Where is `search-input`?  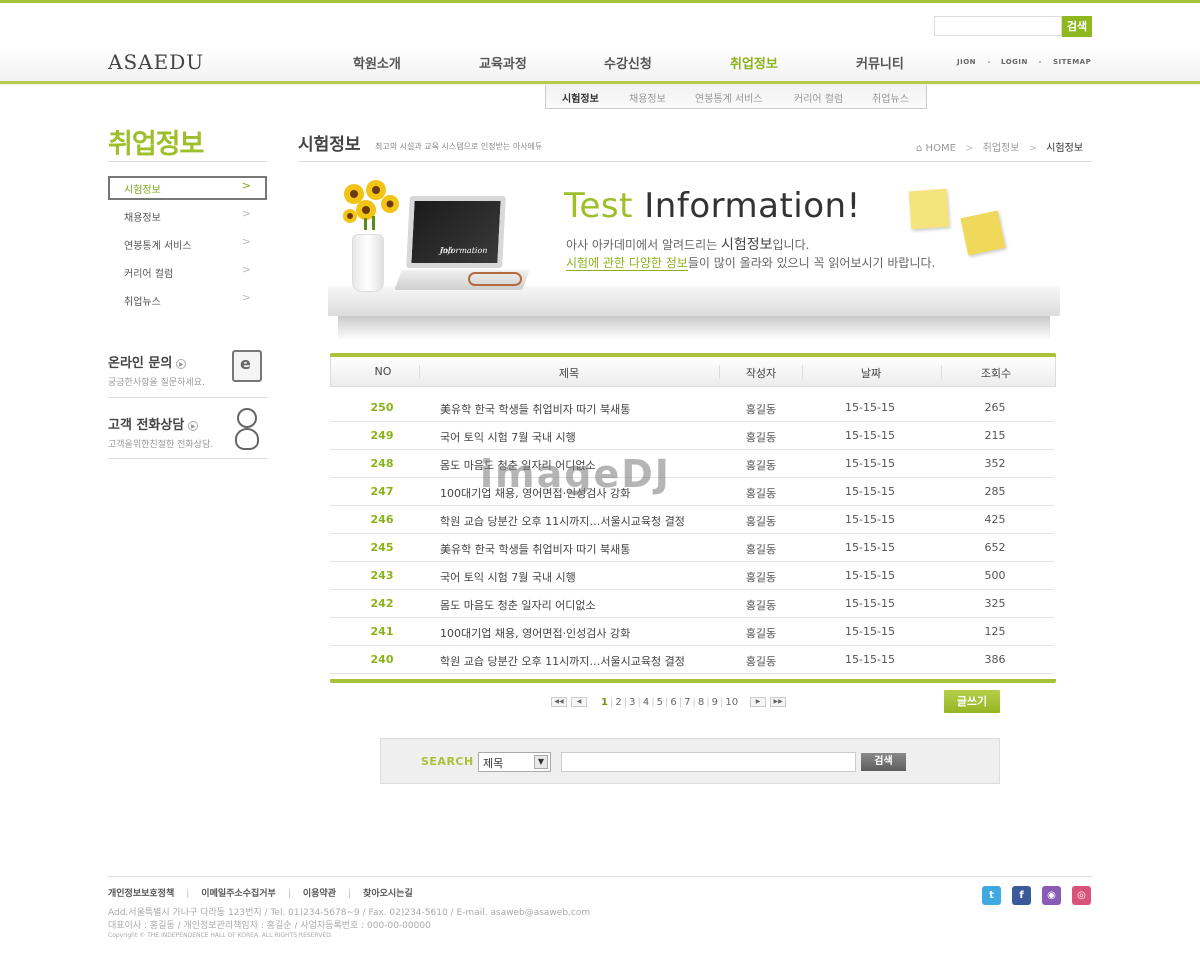
search-input is located at coordinates (708, 762).